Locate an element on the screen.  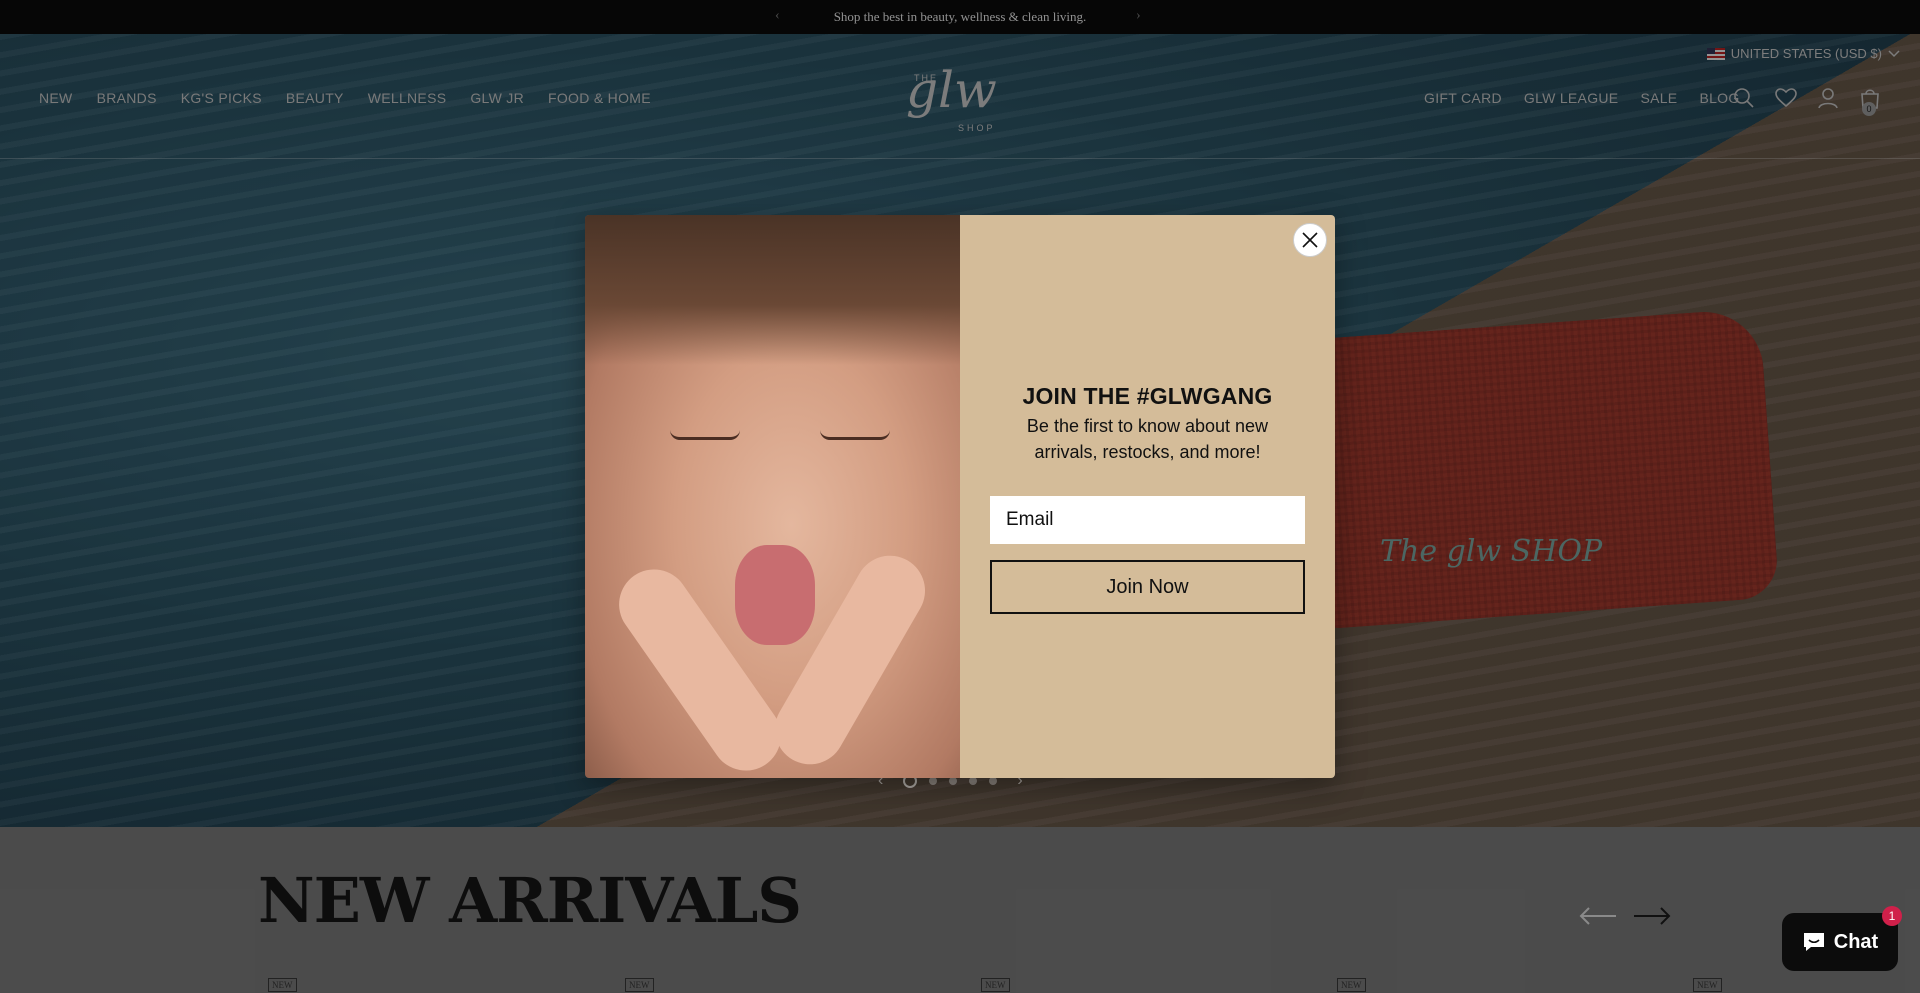
join-now-button: Join Now is located at coordinates (1147, 587).